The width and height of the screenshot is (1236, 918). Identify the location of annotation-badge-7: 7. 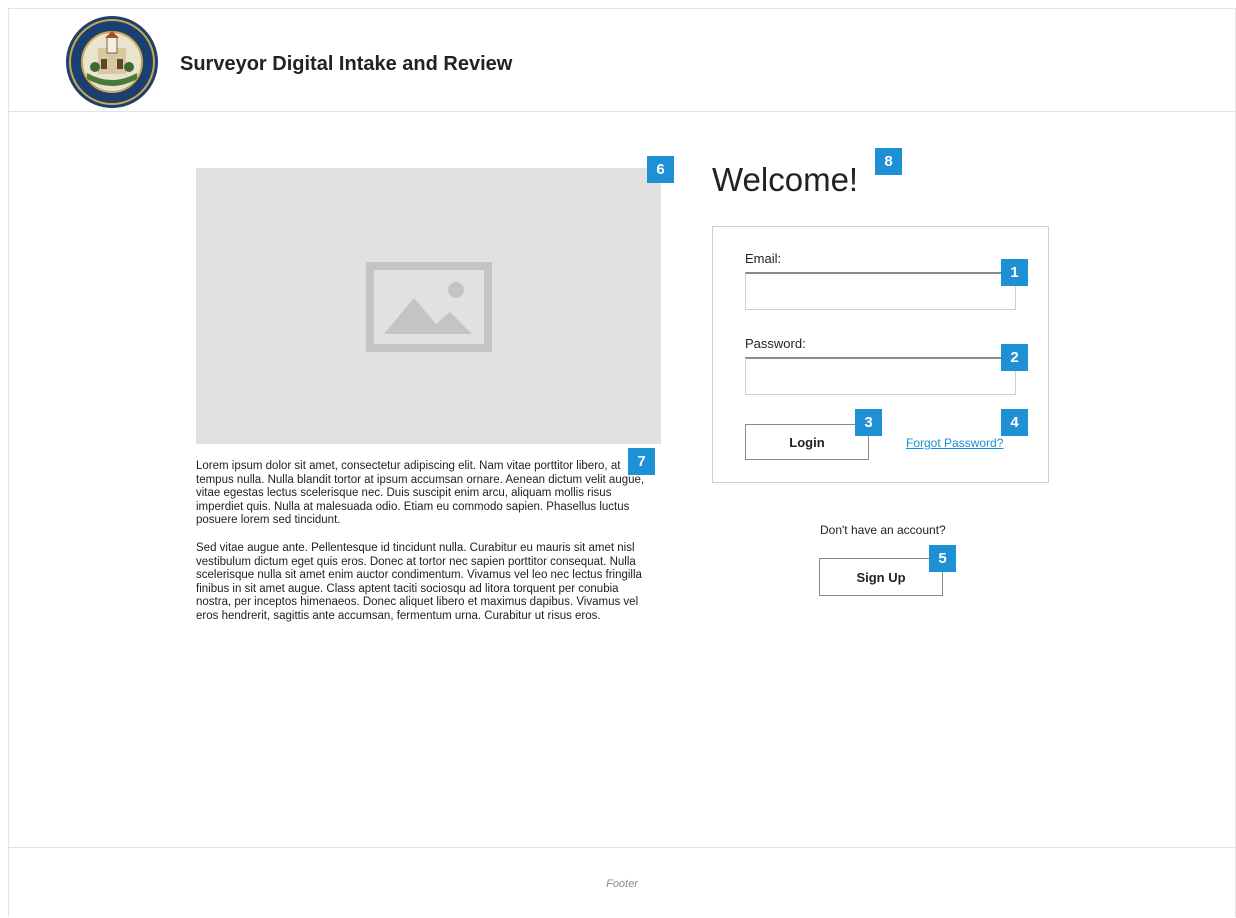
(641, 461).